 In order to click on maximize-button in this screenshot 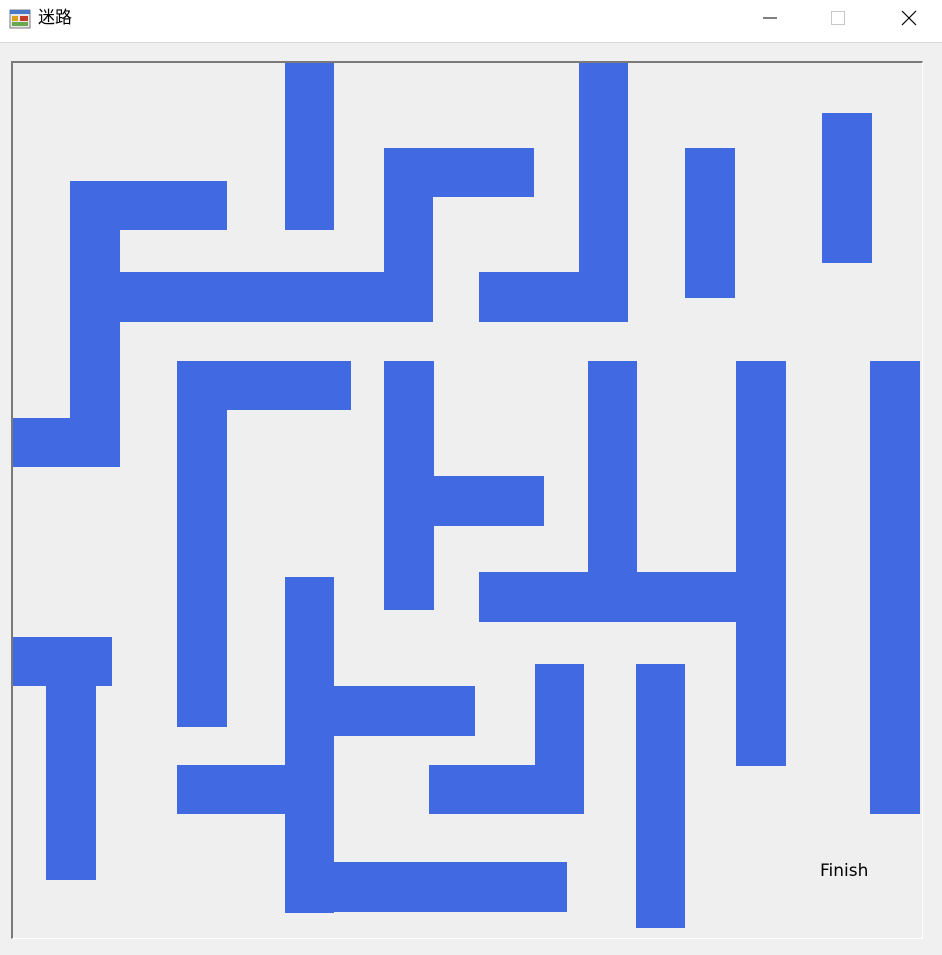, I will do `click(838, 18)`.